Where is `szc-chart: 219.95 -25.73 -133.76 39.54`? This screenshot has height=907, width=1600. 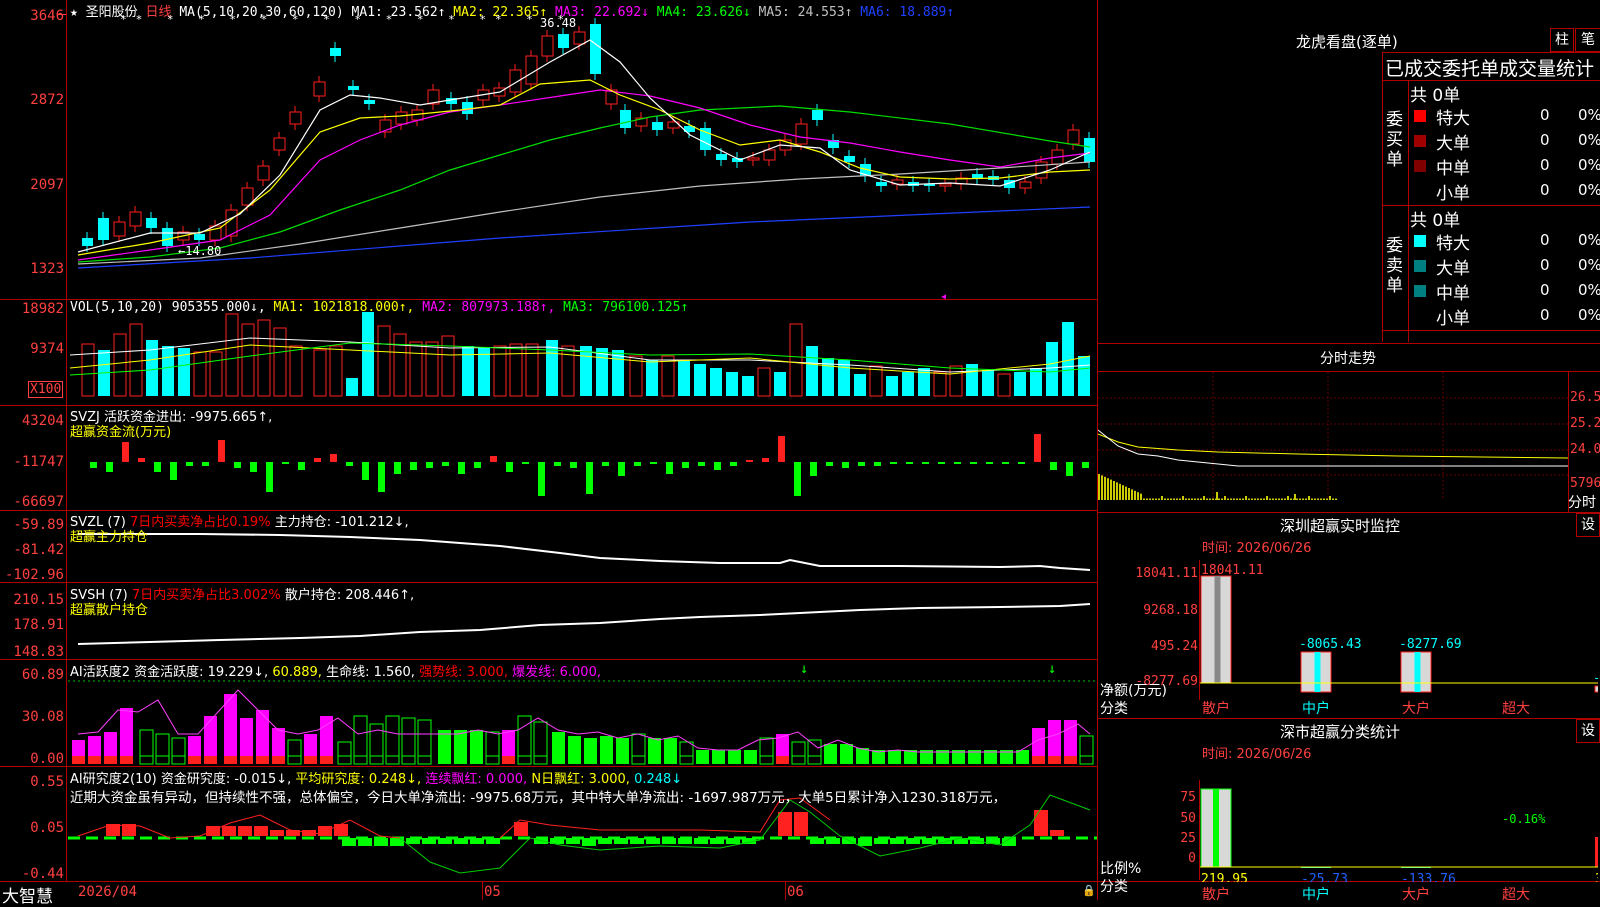 szc-chart: 219.95 -25.73 -133.76 39.54 is located at coordinates (1399, 826).